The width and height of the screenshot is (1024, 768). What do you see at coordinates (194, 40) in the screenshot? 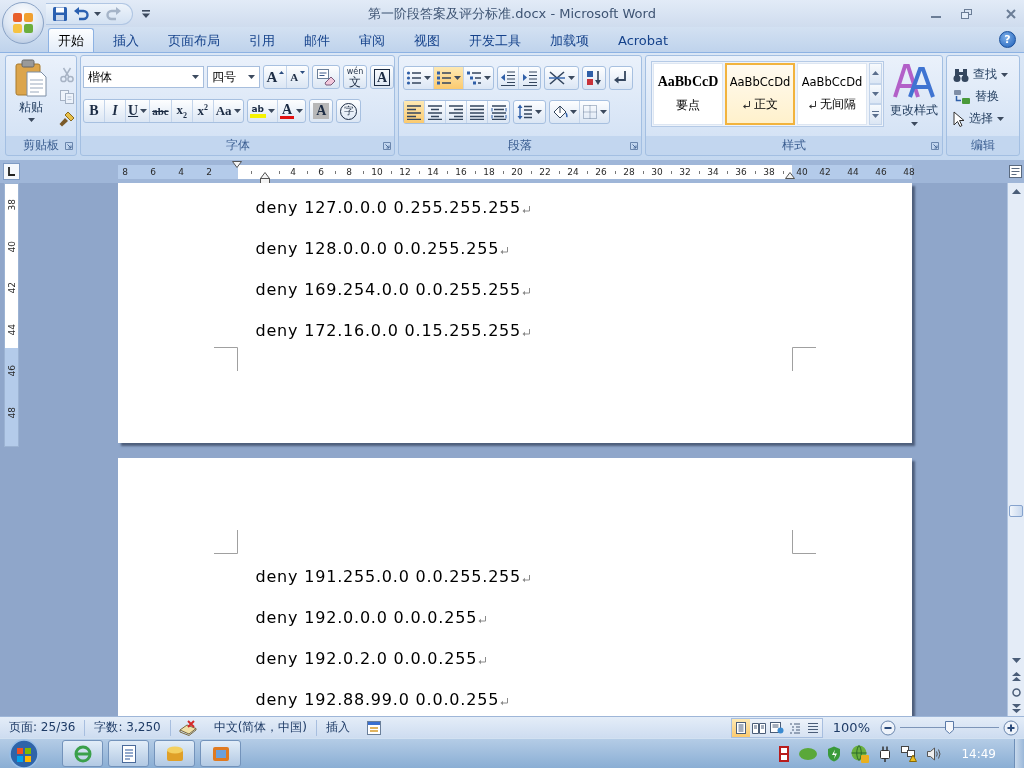
I see `ribbon-tab: 页面布局` at bounding box center [194, 40].